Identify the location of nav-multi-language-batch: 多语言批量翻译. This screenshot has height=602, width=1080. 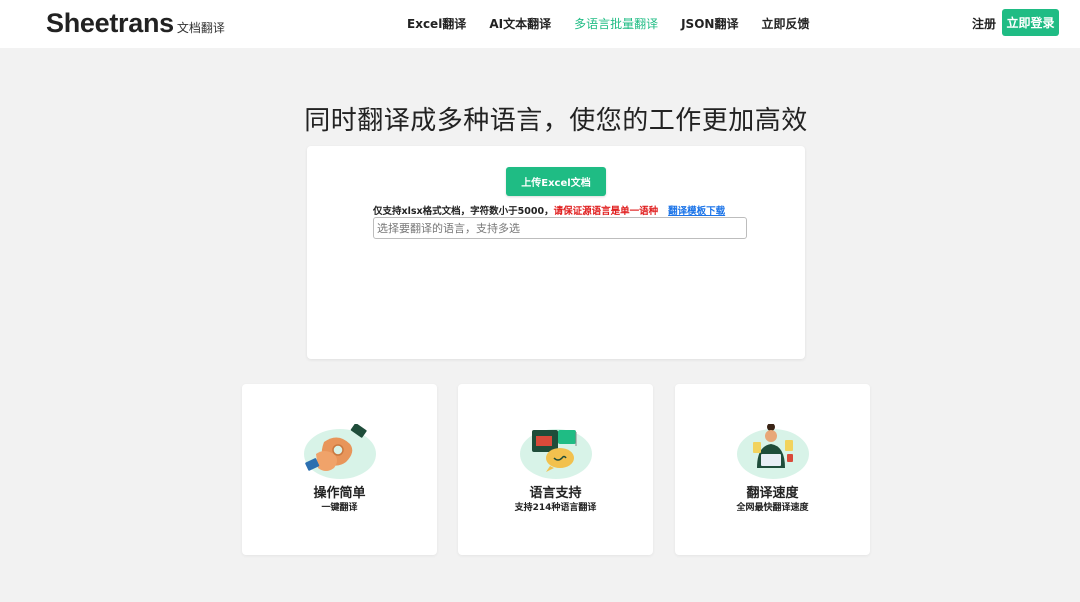
(616, 23).